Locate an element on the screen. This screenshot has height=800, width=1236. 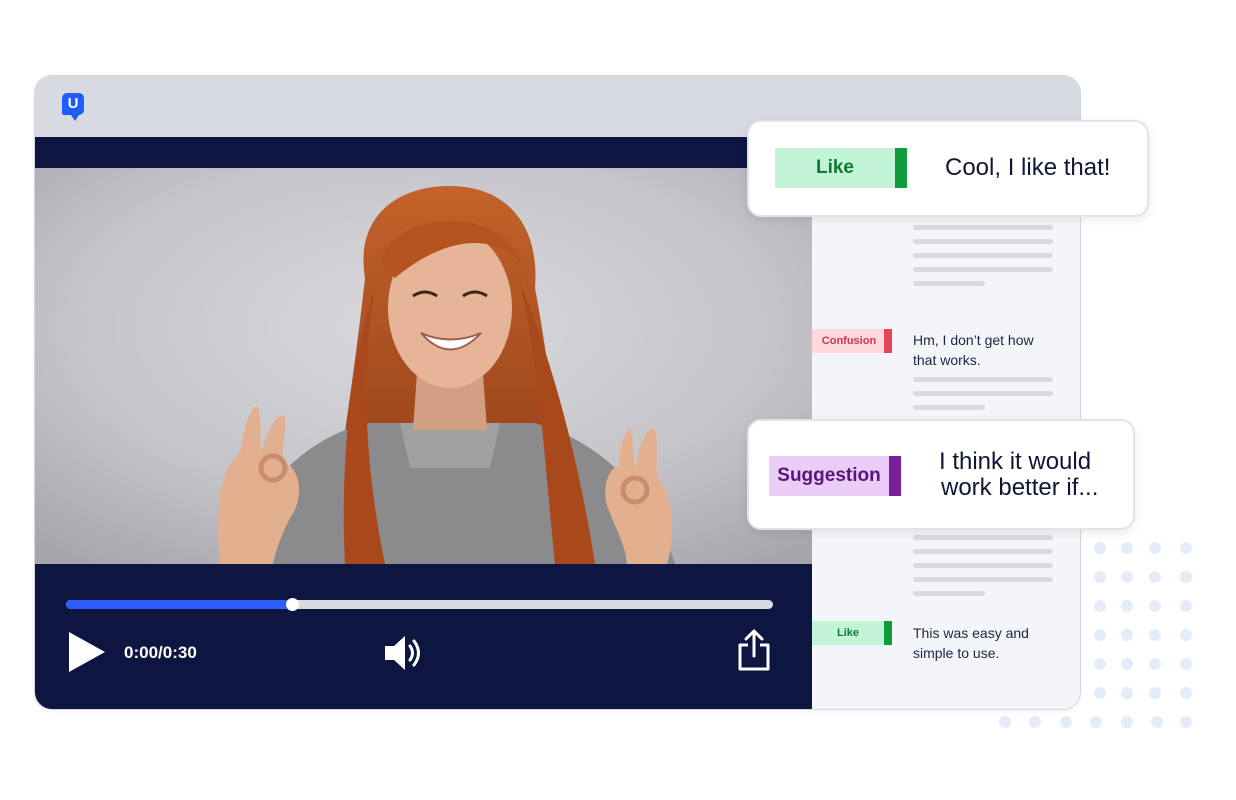
text-line: Hm, I don’t get how is located at coordinates (973, 340).